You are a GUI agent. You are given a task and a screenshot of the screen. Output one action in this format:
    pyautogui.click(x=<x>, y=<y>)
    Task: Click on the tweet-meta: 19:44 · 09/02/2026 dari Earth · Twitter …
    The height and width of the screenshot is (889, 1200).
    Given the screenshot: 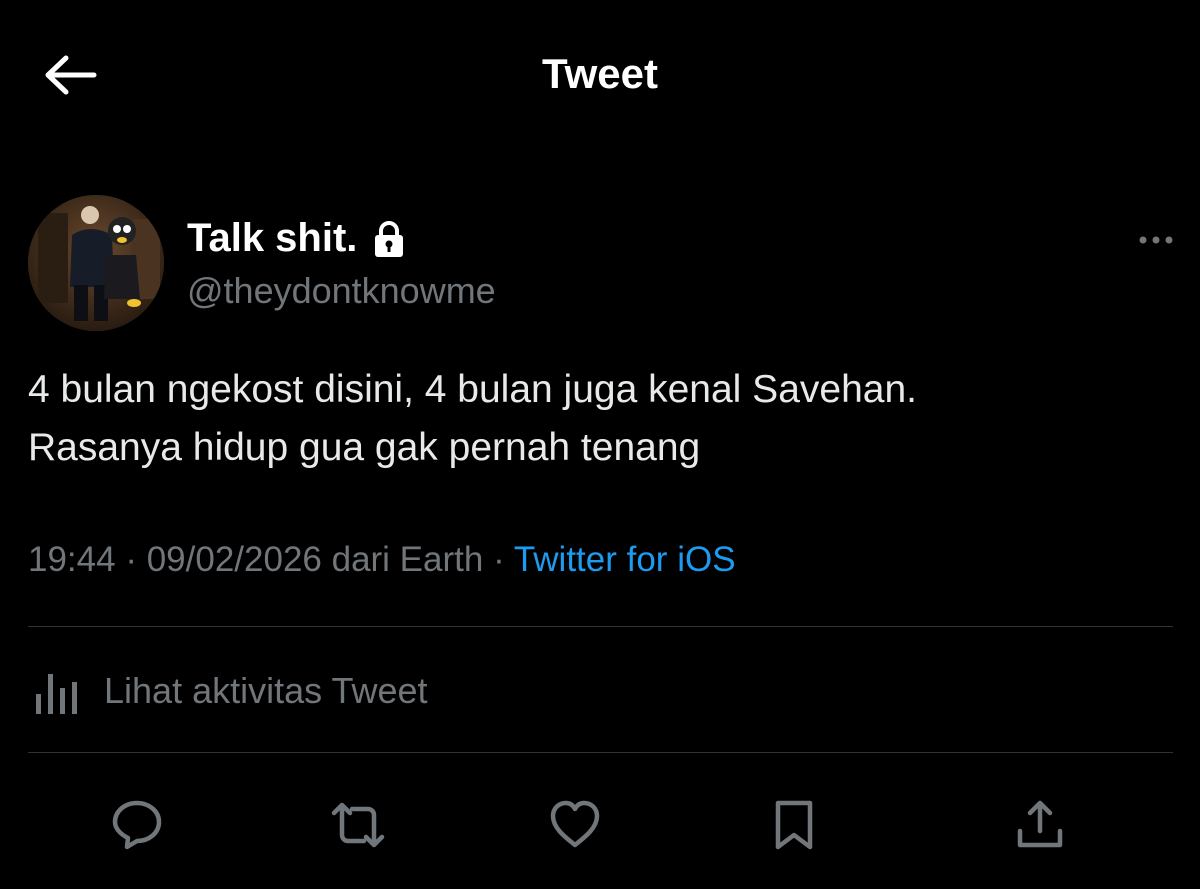 What is the action you would take?
    pyautogui.click(x=382, y=560)
    